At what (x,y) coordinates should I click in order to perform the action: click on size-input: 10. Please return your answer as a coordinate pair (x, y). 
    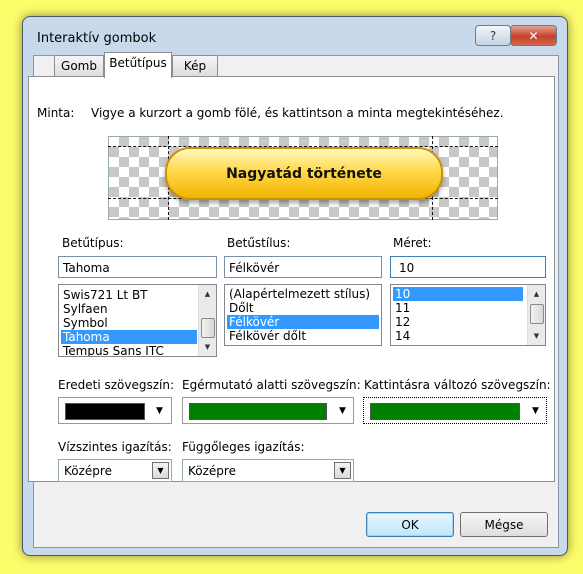
    Looking at the image, I should click on (468, 267).